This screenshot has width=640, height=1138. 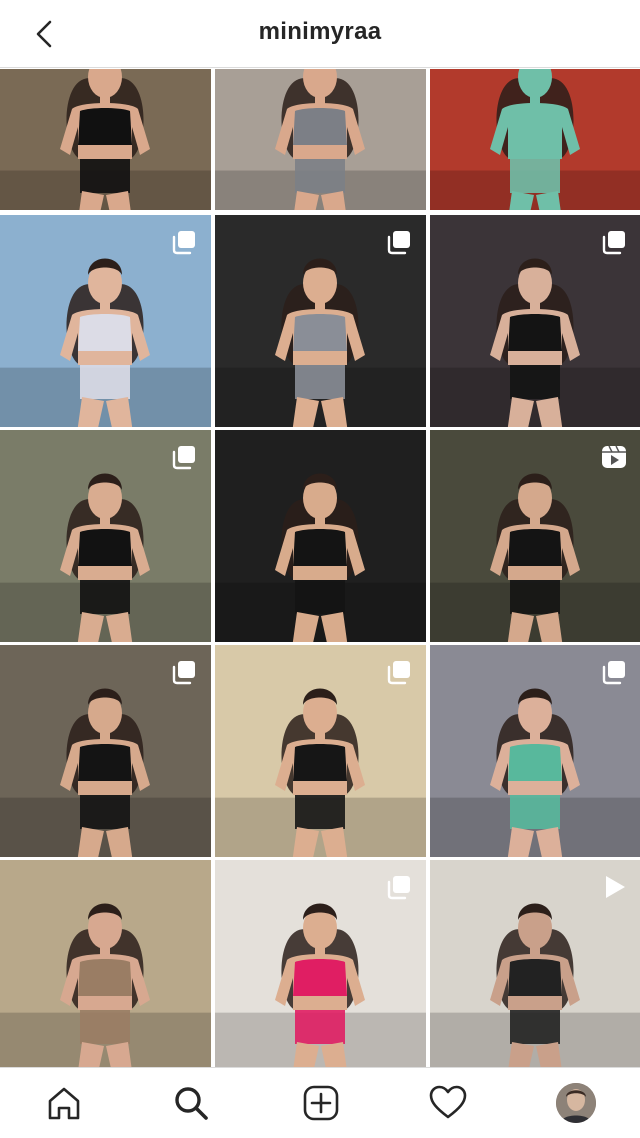 I want to click on nav-profile-button, so click(x=576, y=1103).